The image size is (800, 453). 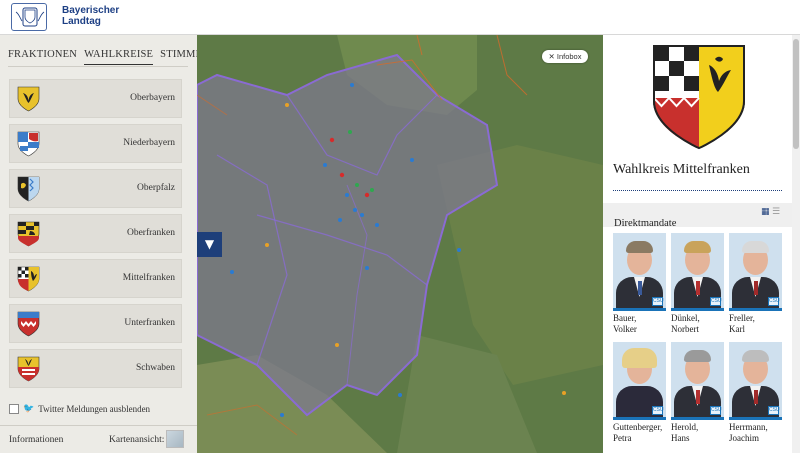 I want to click on infobox-label: Infobox, so click(x=569, y=56).